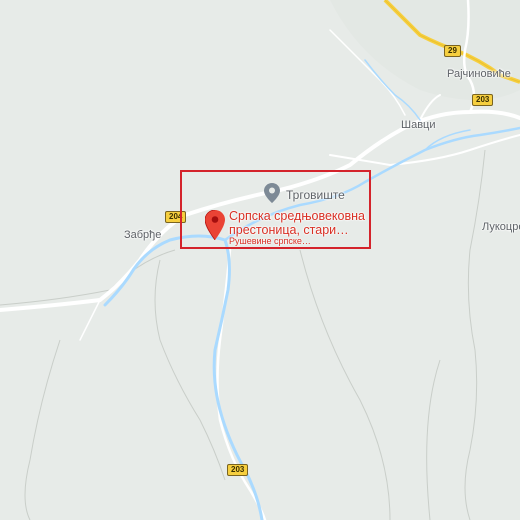 This screenshot has height=520, width=520. I want to click on place-label: Рајчиновиће, so click(479, 74).